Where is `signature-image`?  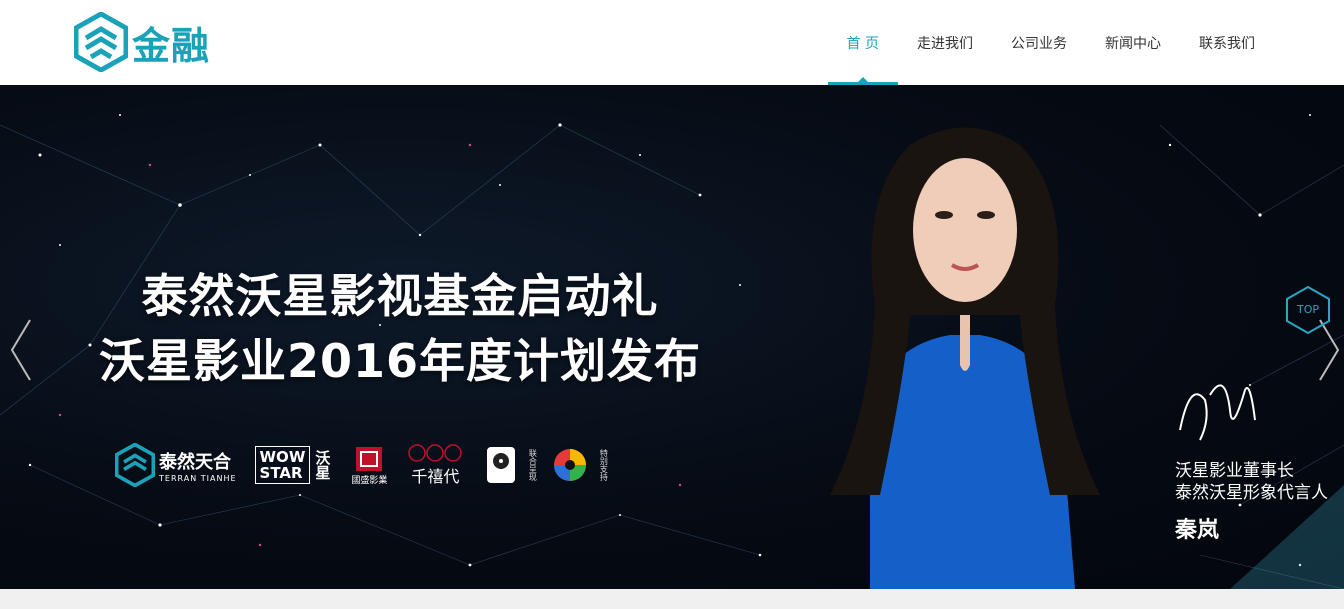 signature-image is located at coordinates (1217, 412).